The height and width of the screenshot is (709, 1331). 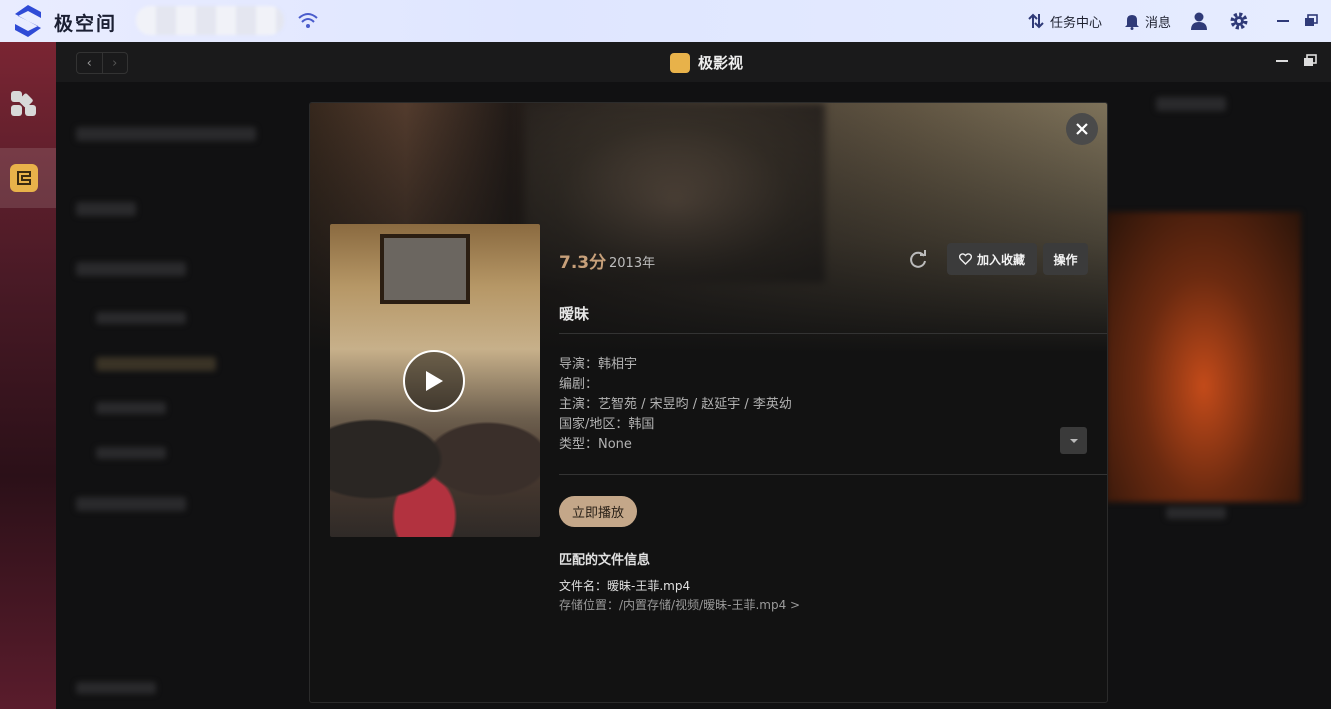 I want to click on window-minimize-icon, so click(x=1282, y=61).